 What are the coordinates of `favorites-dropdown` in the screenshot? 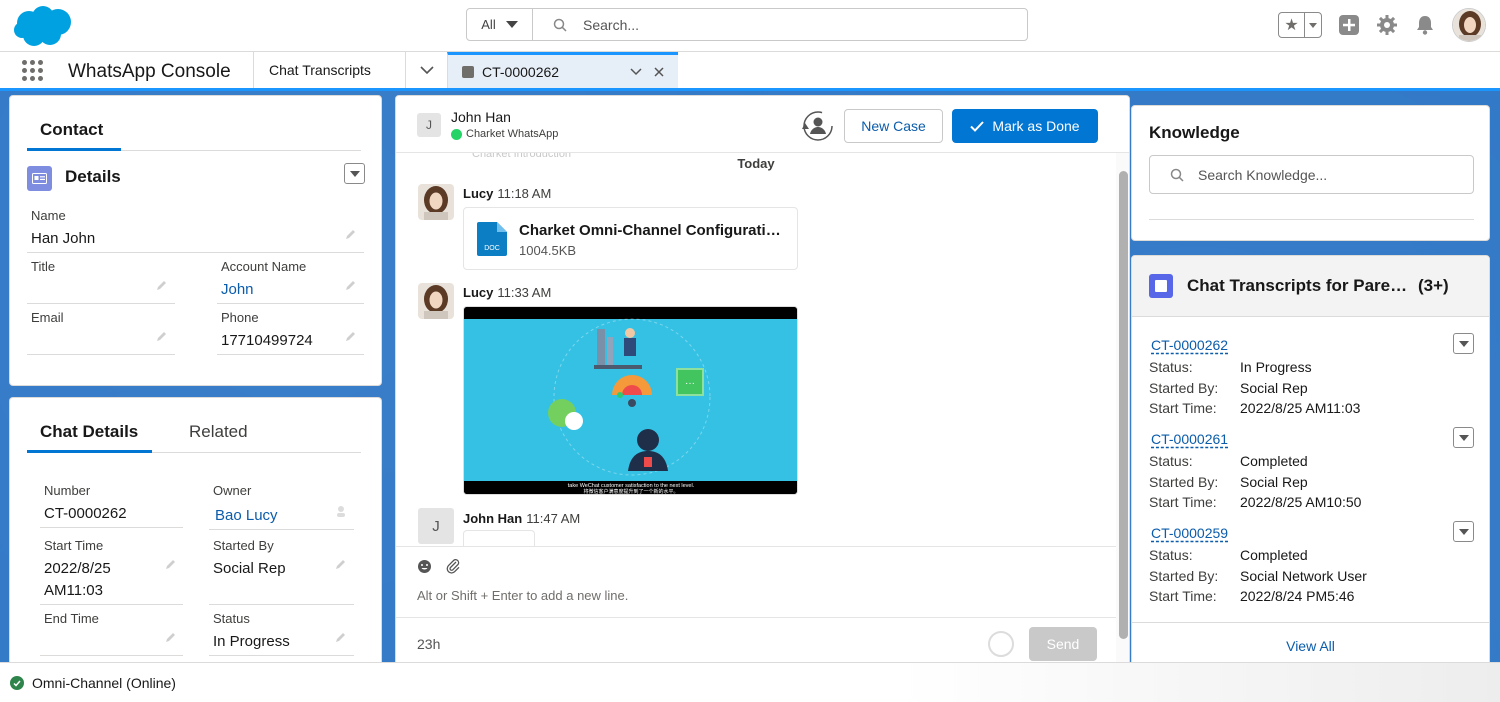 It's located at (1313, 25).